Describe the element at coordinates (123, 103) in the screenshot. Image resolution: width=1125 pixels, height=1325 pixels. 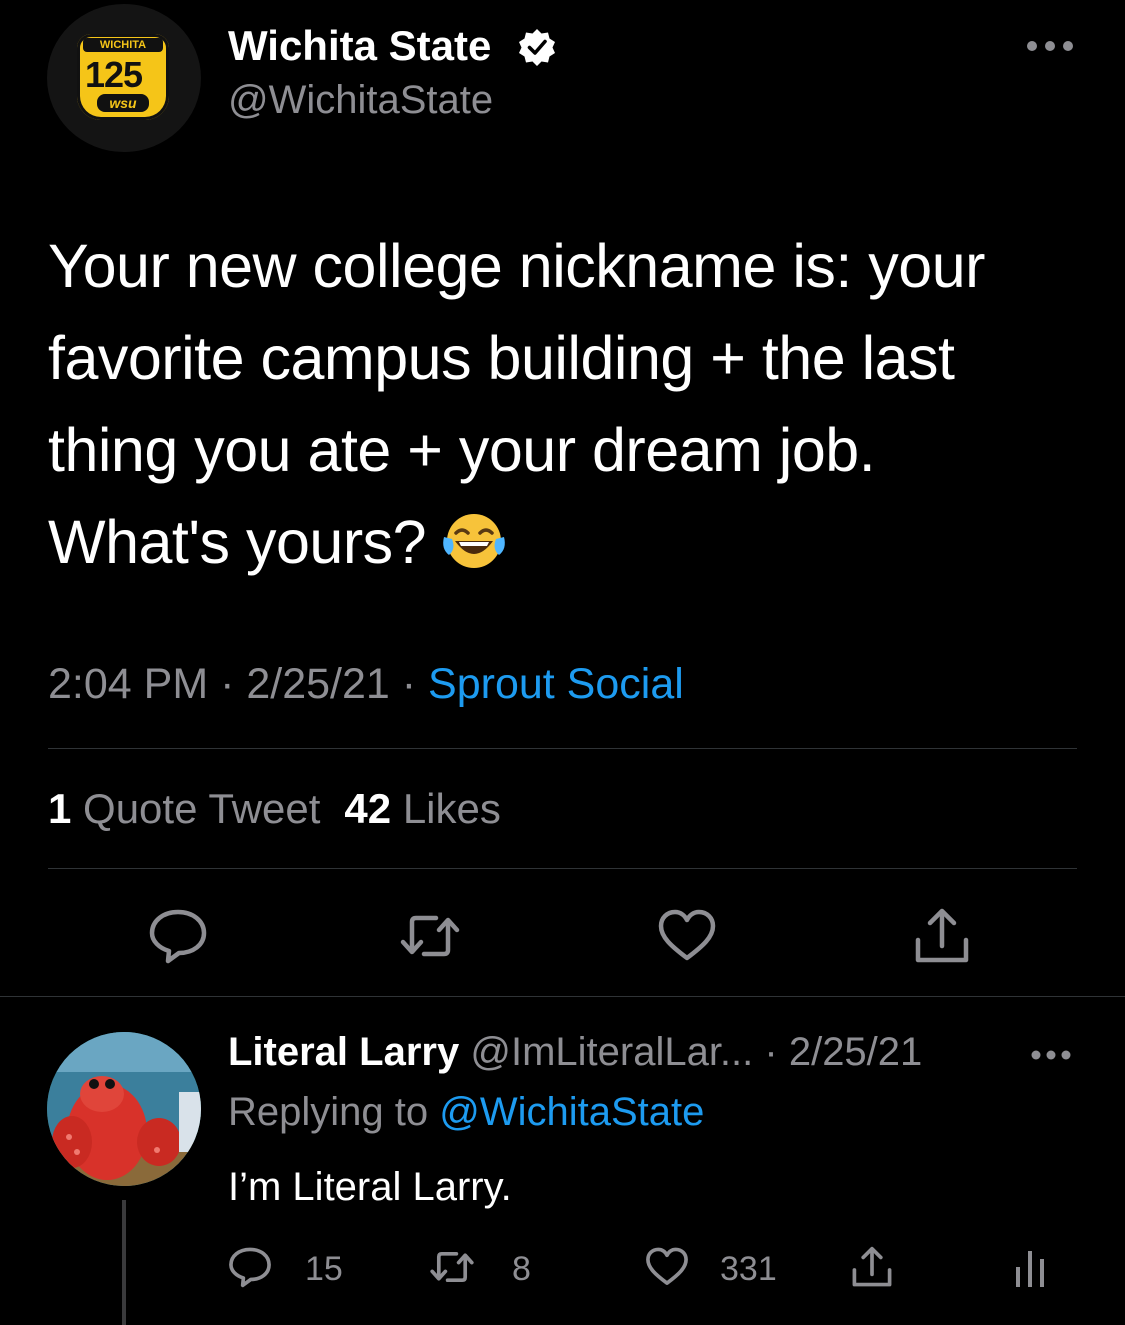
I see `logo-bottom-text: wsu` at that location.